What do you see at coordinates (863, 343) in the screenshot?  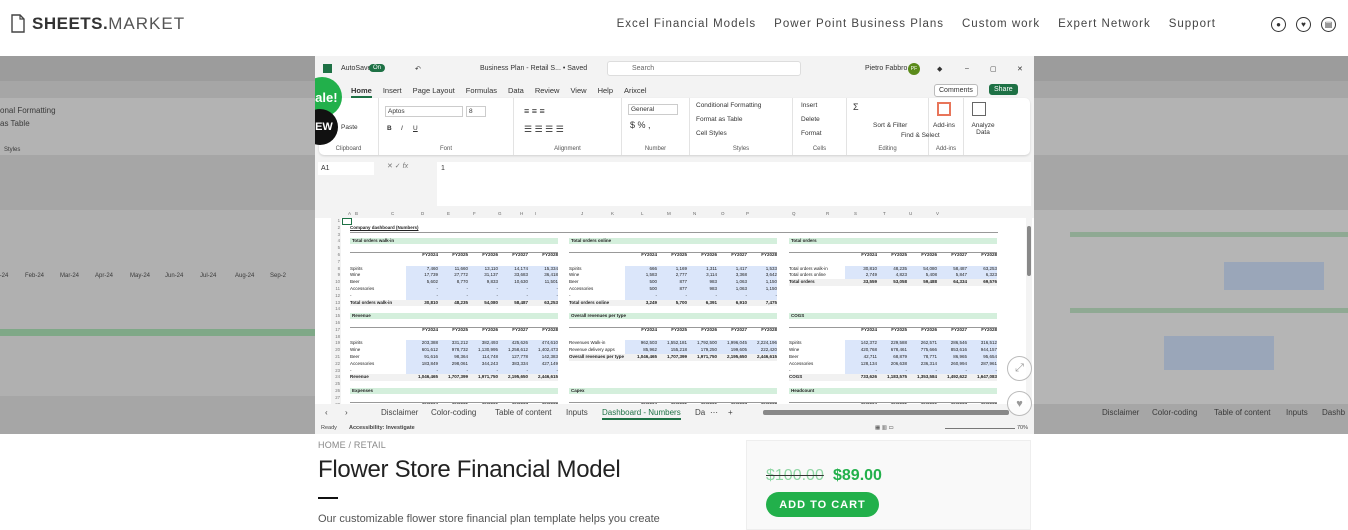 I see `cell-value: 142,372` at bounding box center [863, 343].